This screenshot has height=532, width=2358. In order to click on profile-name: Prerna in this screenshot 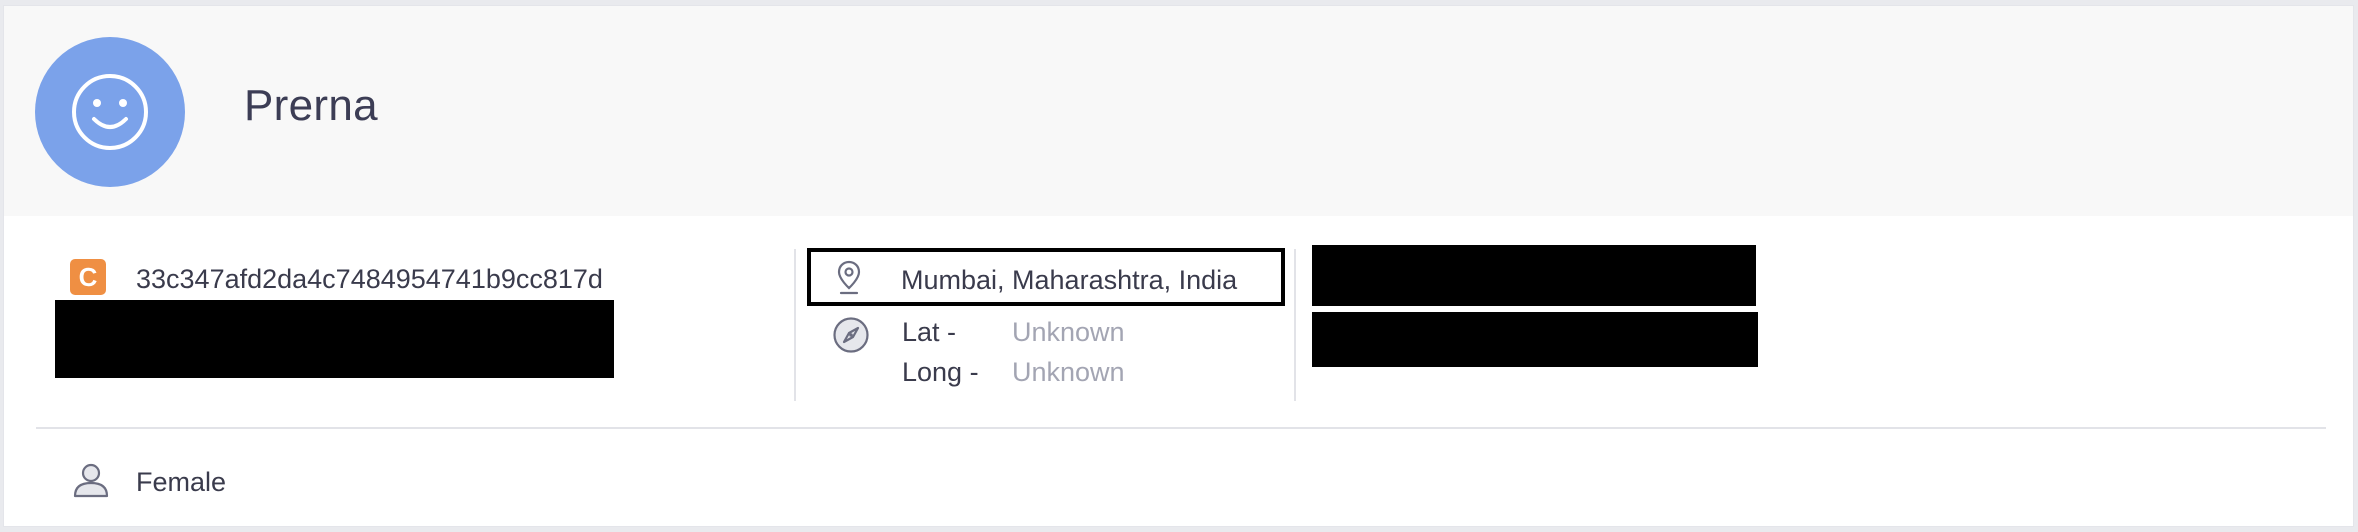, I will do `click(311, 105)`.